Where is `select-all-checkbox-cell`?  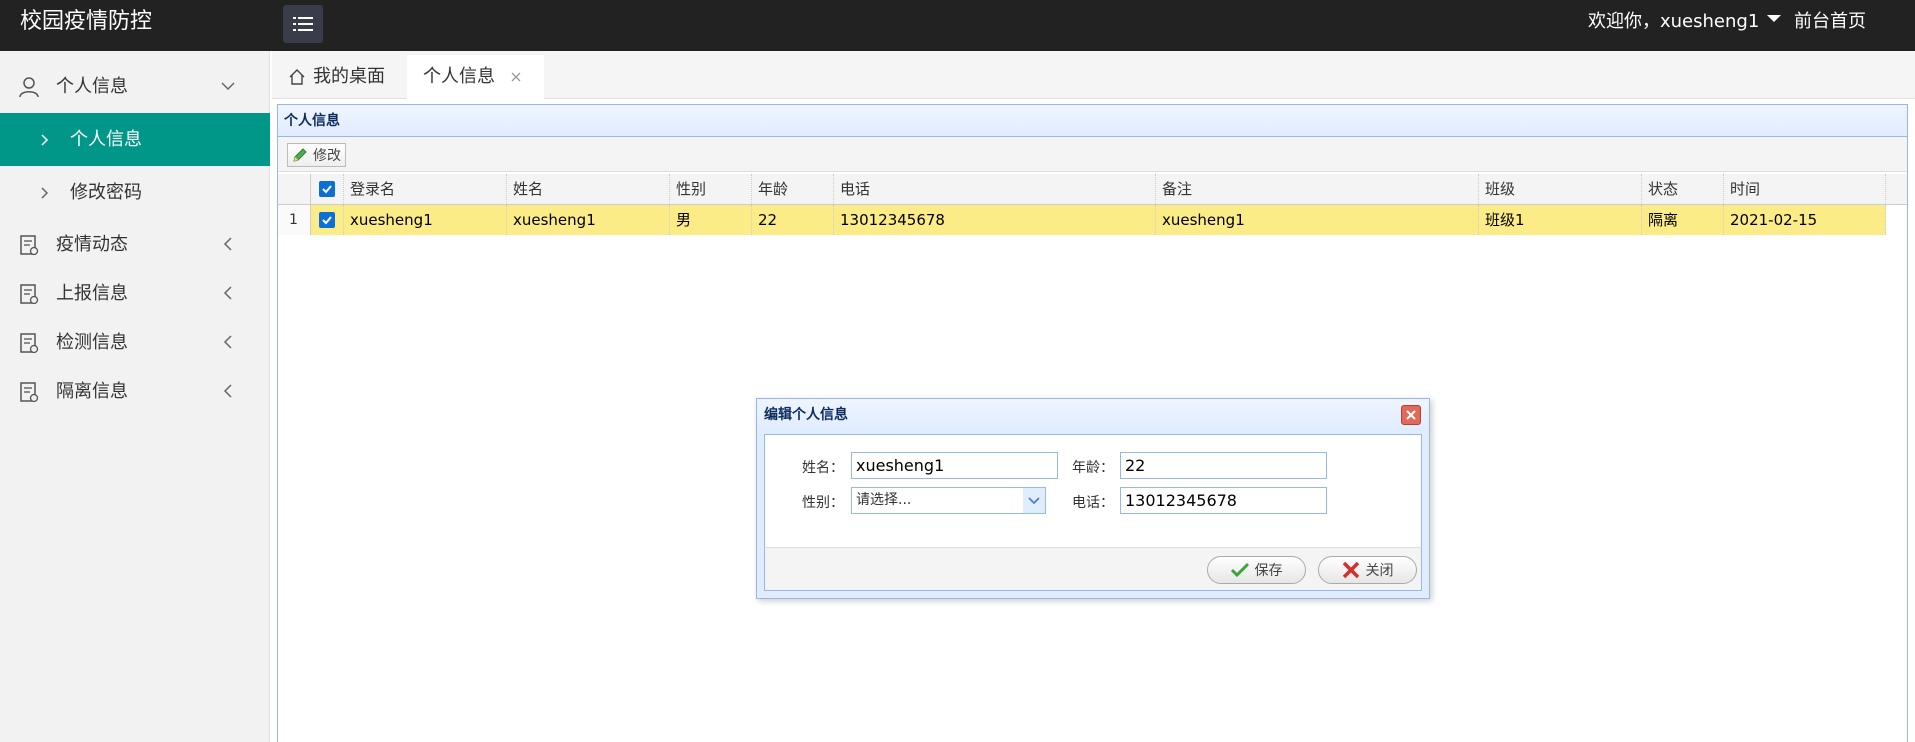
select-all-checkbox-cell is located at coordinates (327, 189).